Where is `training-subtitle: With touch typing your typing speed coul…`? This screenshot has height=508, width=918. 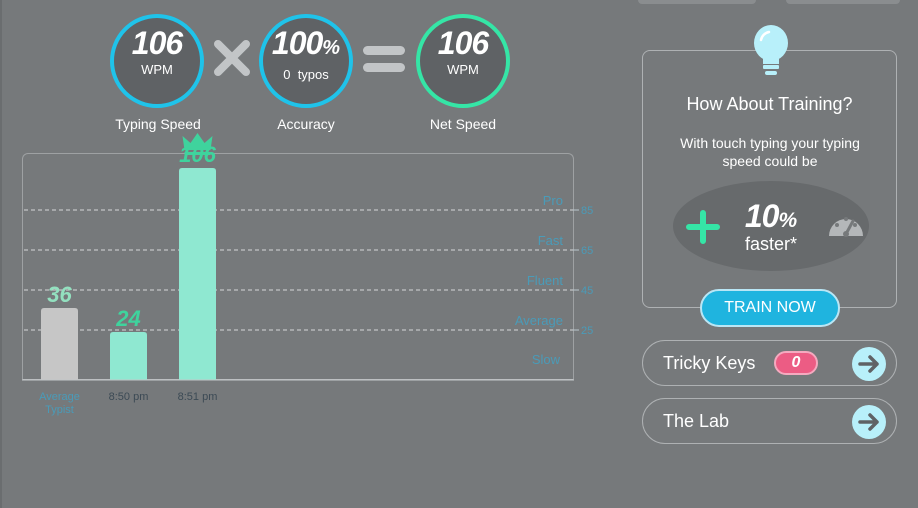
training-subtitle: With touch typing your typing speed coul… is located at coordinates (770, 152).